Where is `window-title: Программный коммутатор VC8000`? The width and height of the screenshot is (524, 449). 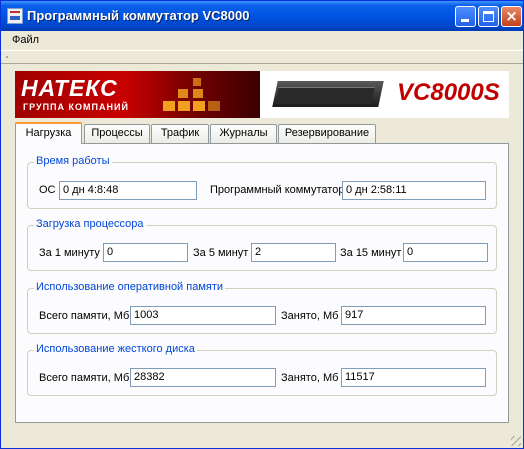 window-title: Программный коммутатор VC8000 is located at coordinates (138, 15).